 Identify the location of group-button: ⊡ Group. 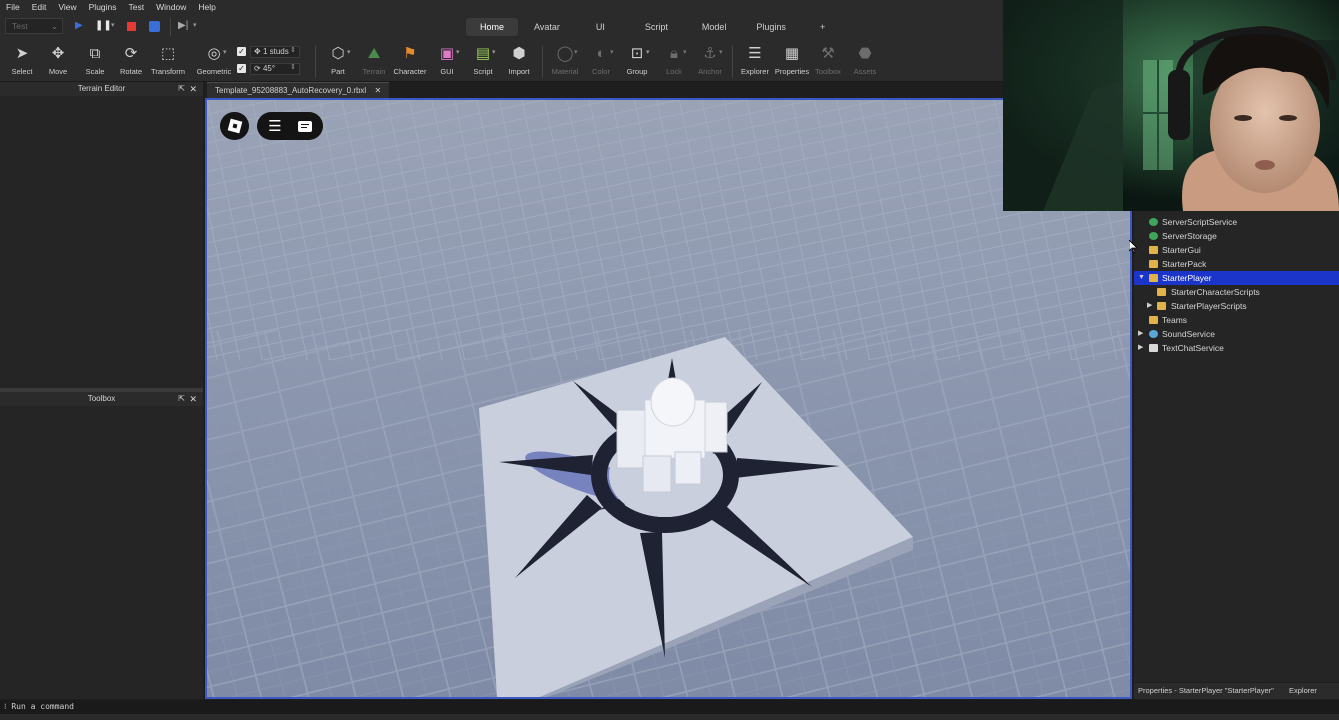
(637, 60).